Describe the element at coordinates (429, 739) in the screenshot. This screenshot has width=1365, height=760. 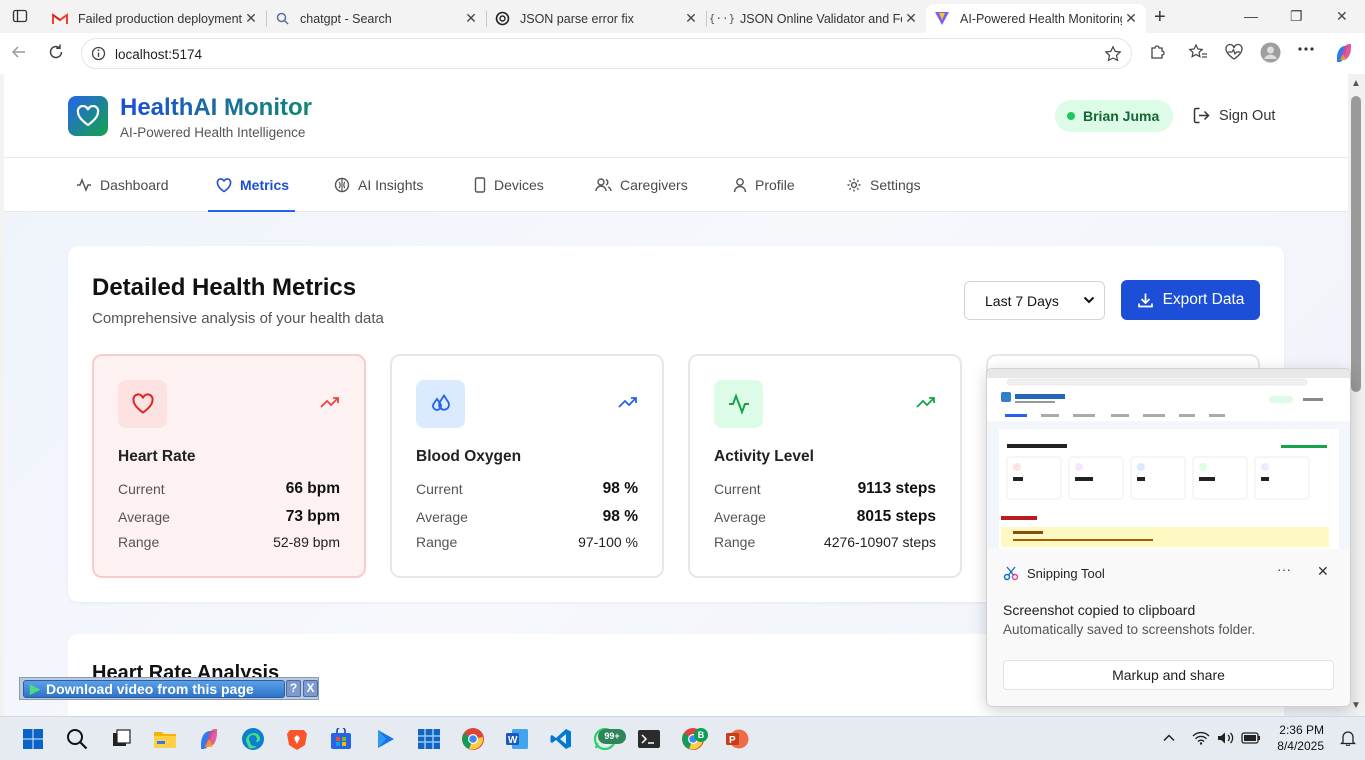
I see `spreadsheet-app-icon` at that location.